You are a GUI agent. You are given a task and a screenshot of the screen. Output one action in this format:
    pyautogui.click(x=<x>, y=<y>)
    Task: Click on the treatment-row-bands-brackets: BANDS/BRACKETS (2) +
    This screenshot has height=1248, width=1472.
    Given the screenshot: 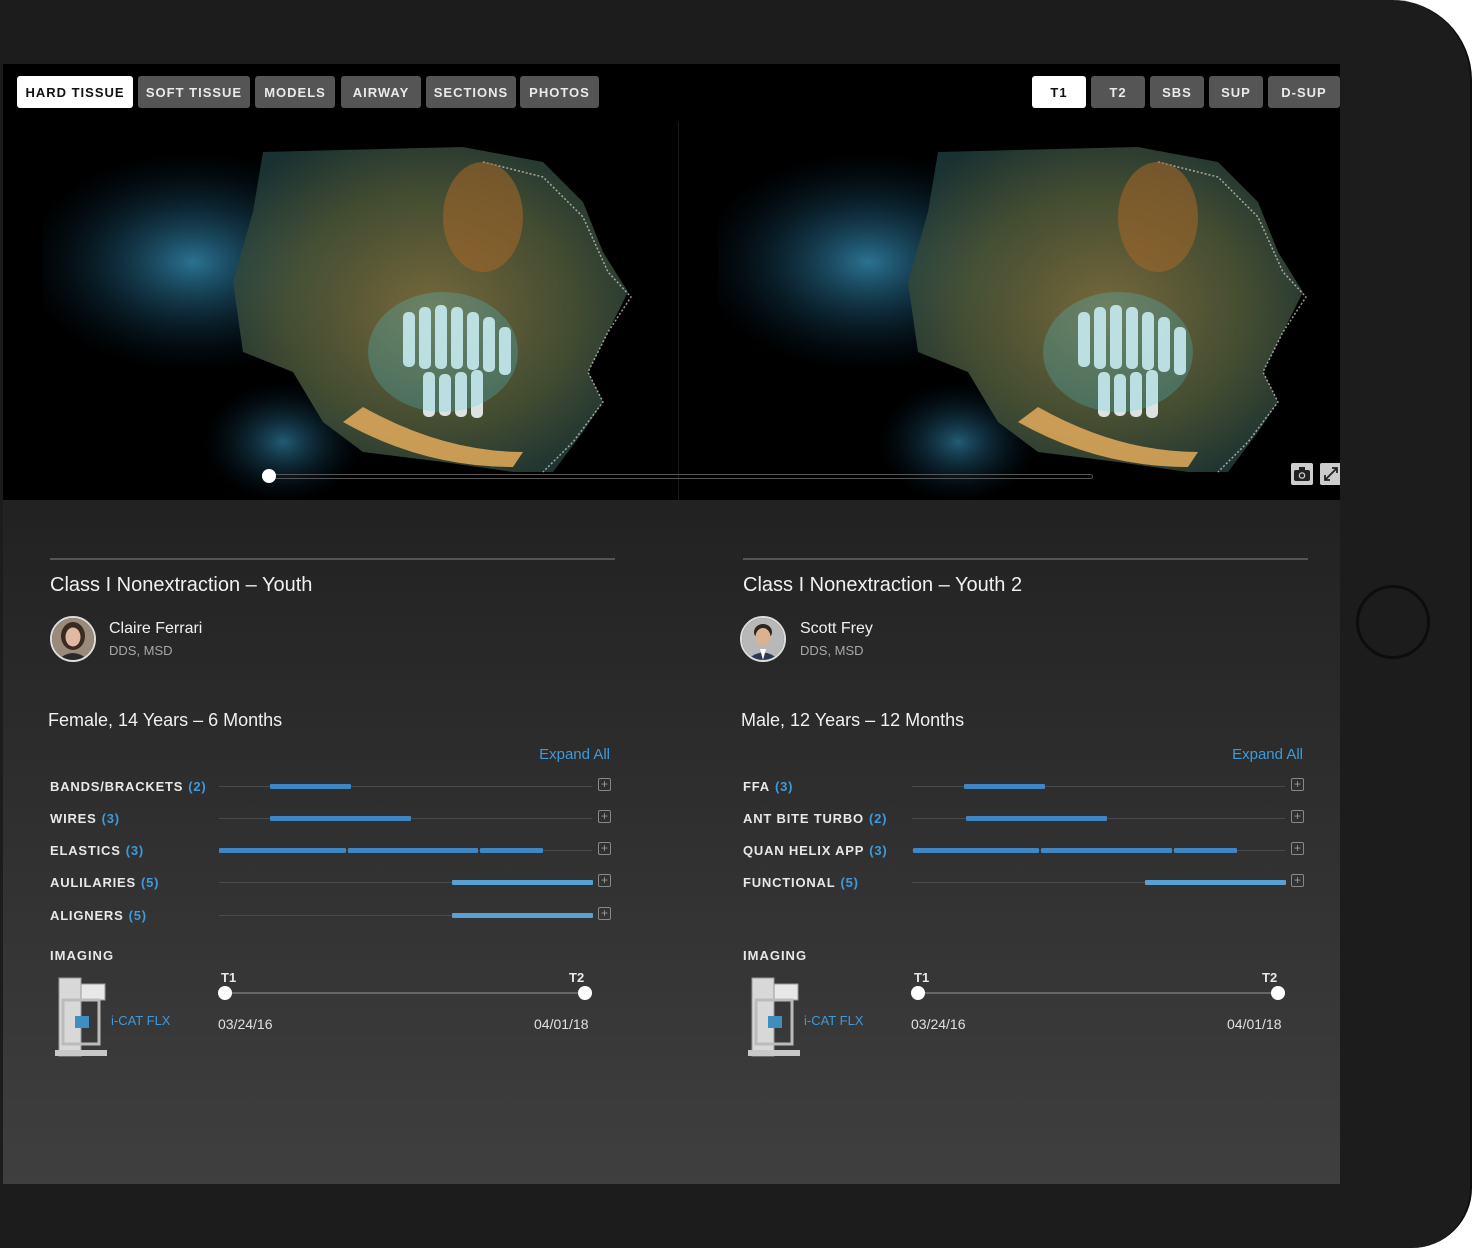 What is the action you would take?
    pyautogui.click(x=332, y=787)
    